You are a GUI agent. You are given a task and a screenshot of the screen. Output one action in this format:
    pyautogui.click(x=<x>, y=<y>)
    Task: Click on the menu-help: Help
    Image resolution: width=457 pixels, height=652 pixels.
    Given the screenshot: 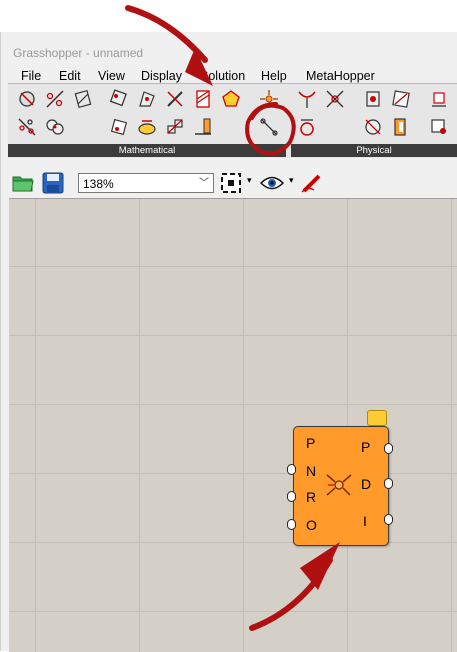 What is the action you would take?
    pyautogui.click(x=274, y=76)
    